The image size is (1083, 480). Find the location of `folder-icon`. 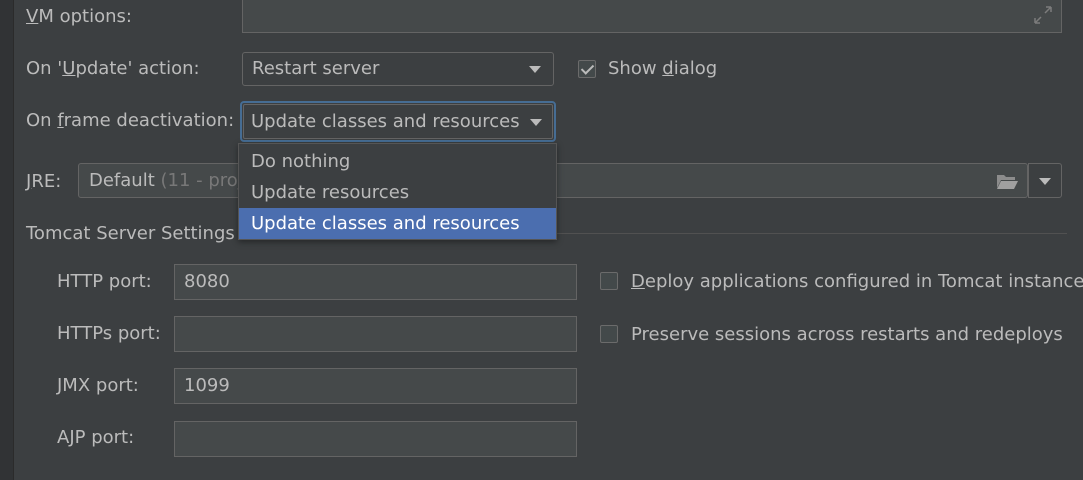

folder-icon is located at coordinates (1007, 183).